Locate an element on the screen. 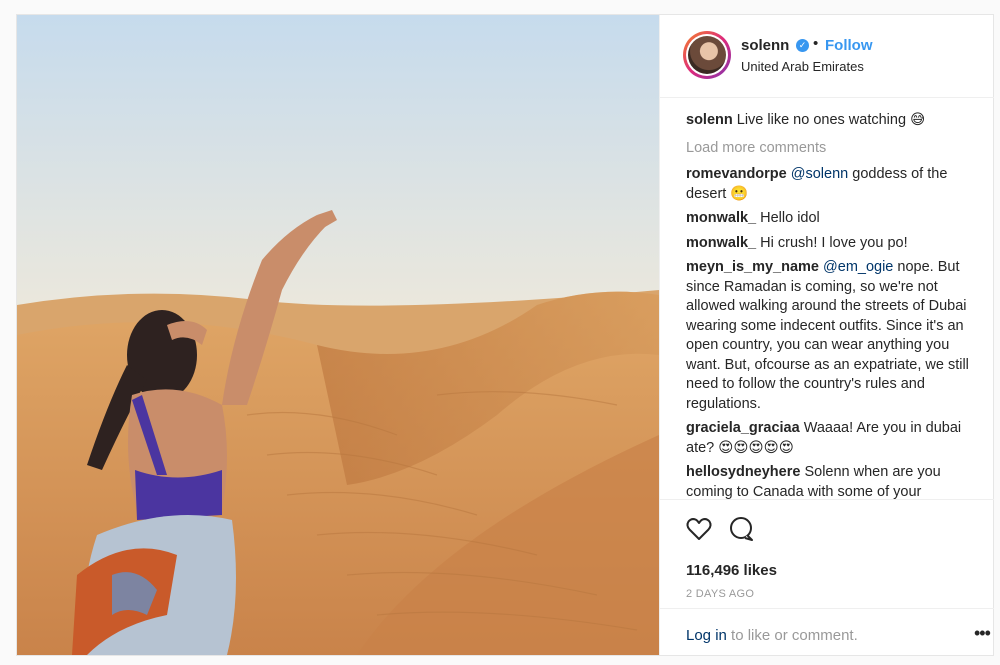 The width and height of the screenshot is (1000, 665). speech-bubble-icon is located at coordinates (741, 529).